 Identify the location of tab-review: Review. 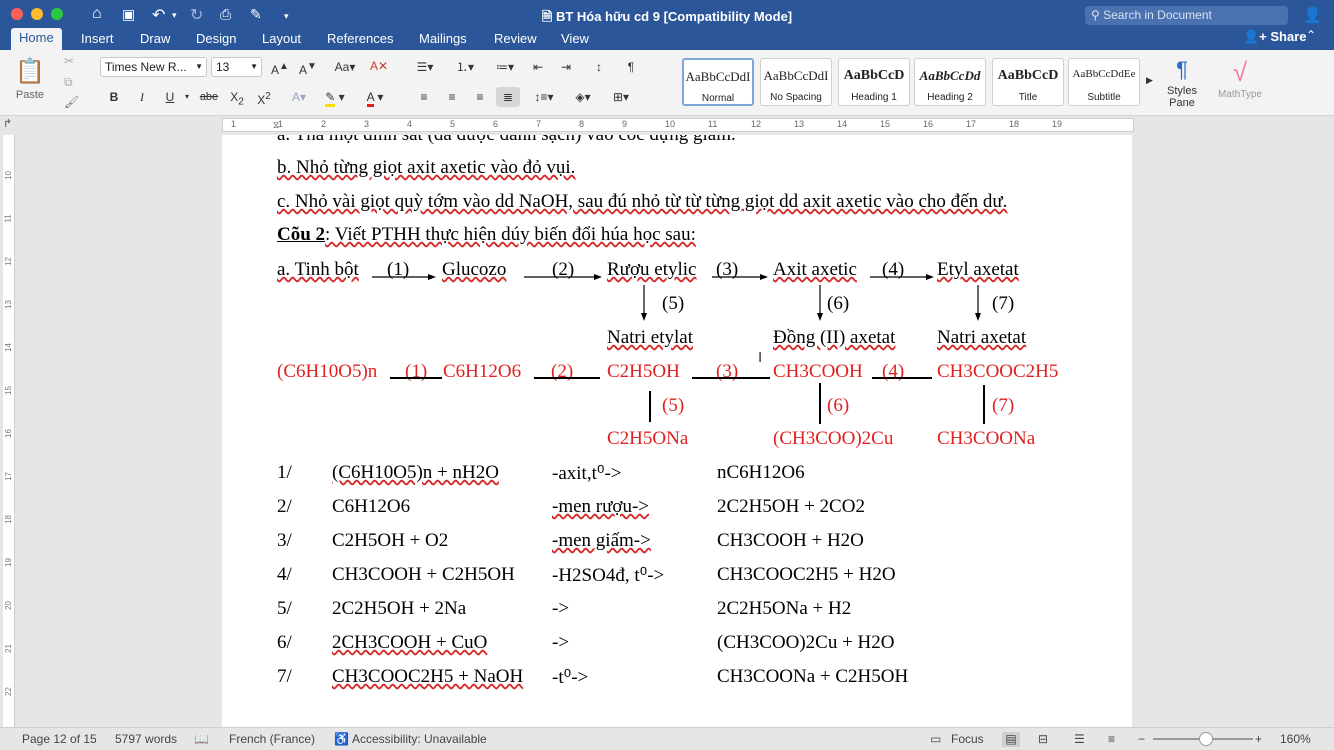
(515, 38).